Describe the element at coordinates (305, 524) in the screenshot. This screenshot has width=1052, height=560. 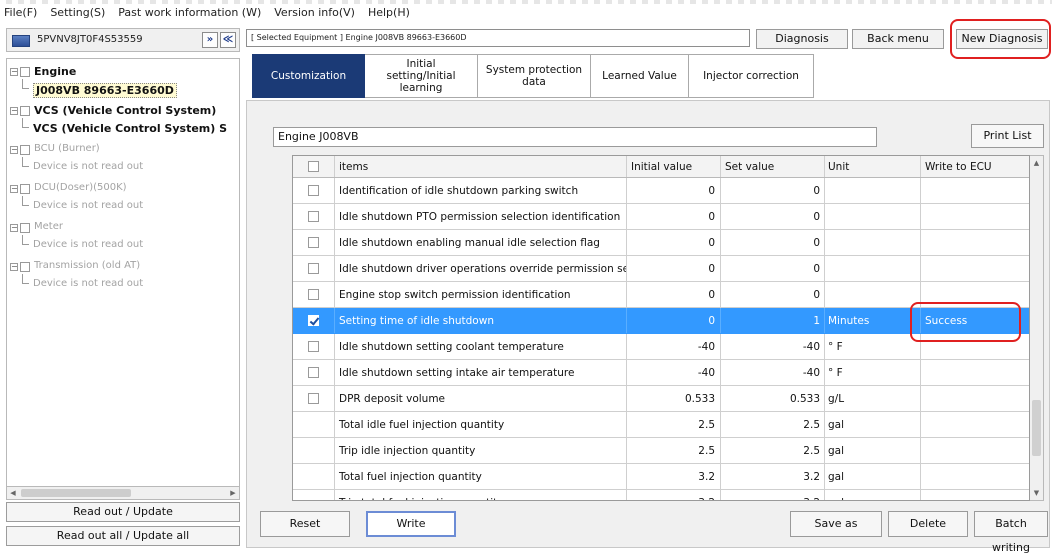
I see `reset-button: Reset` at that location.